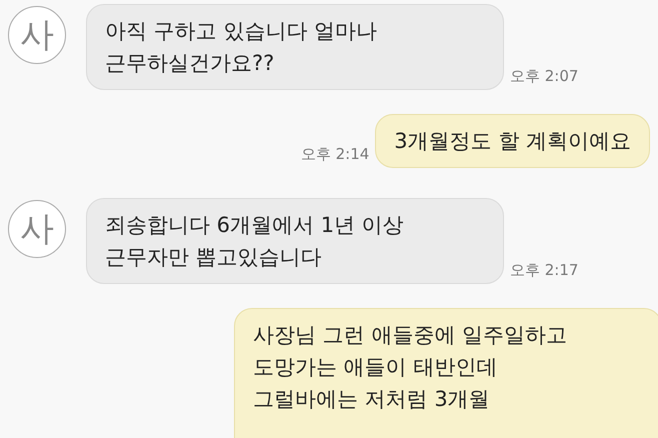 The width and height of the screenshot is (658, 438). What do you see at coordinates (295, 47) in the screenshot?
I see `message-bubble: 아직 구하고 있습니다 얼마나 근무하실건가요??` at bounding box center [295, 47].